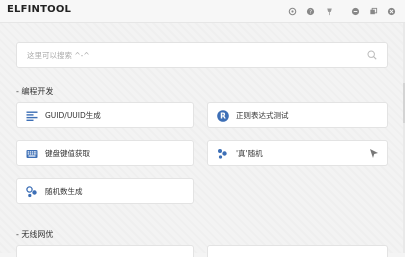 The width and height of the screenshot is (405, 257). I want to click on list-lines-icon, so click(31, 115).